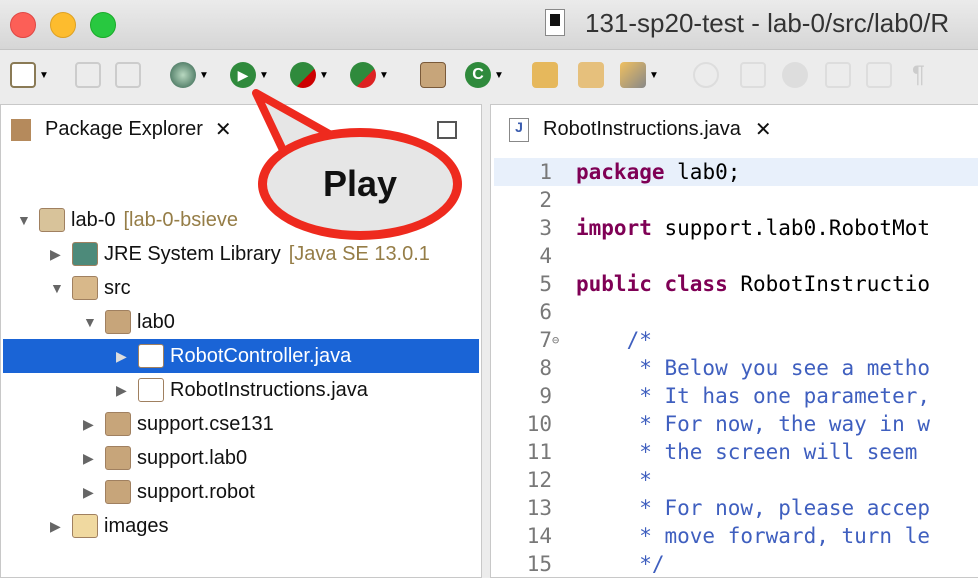 The height and width of the screenshot is (578, 978). Describe the element at coordinates (539, 508) in the screenshot. I see `line-number: 13` at that location.